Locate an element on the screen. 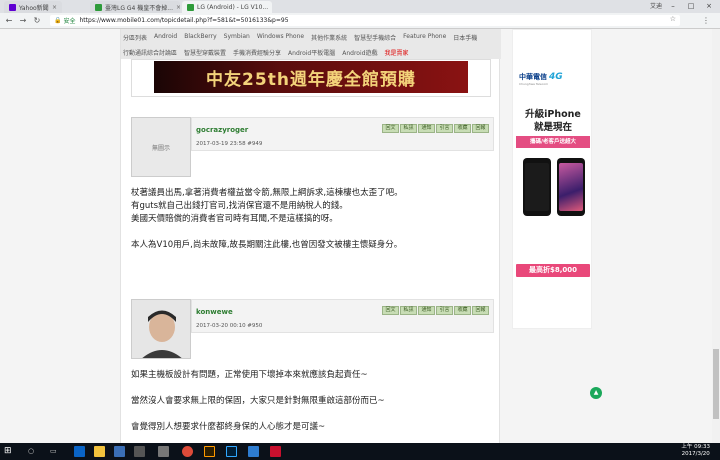 The image size is (720, 460). post-line: 當然沒人會要求無上限的保固，大家只是針對無限重啟這部份而已~ is located at coordinates (258, 401).